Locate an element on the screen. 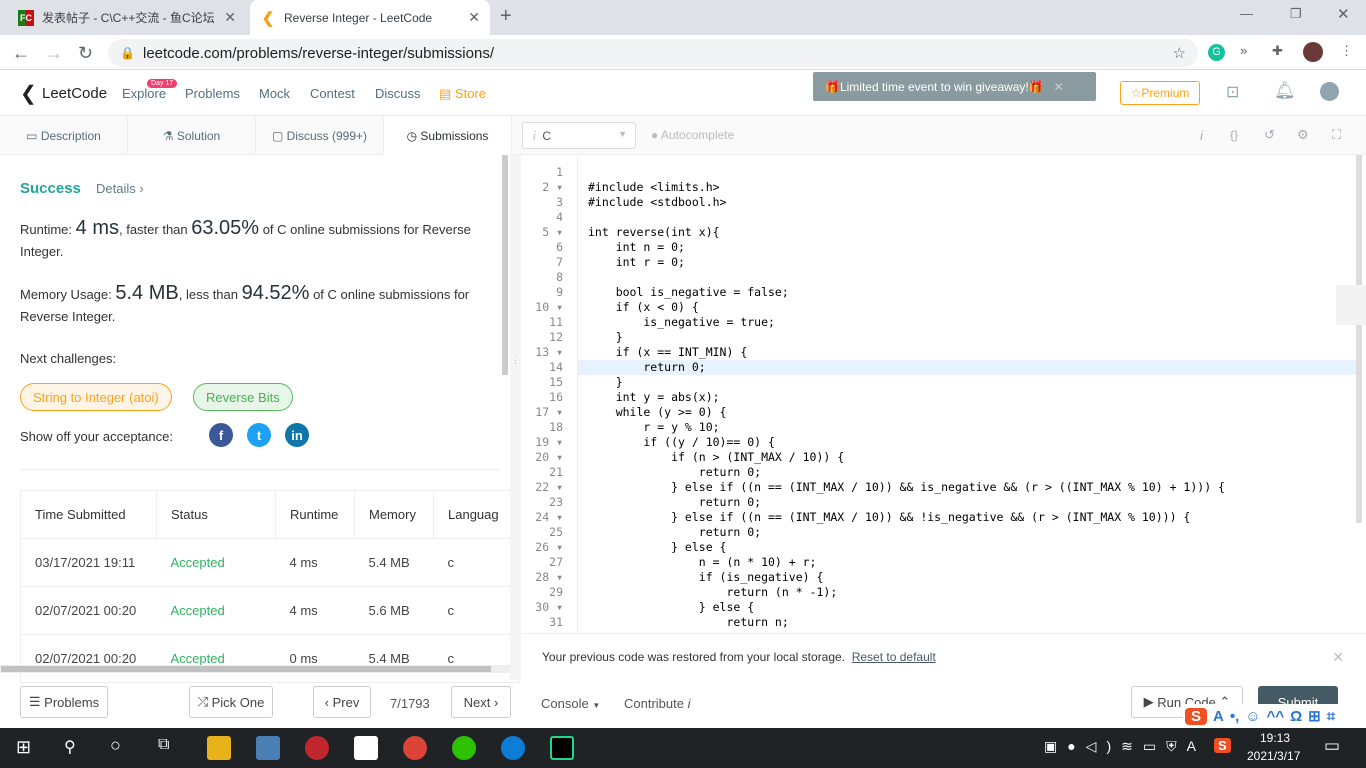 Image resolution: width=1366 pixels, height=768 pixels. code-line: int n = 0; is located at coordinates (636, 247).